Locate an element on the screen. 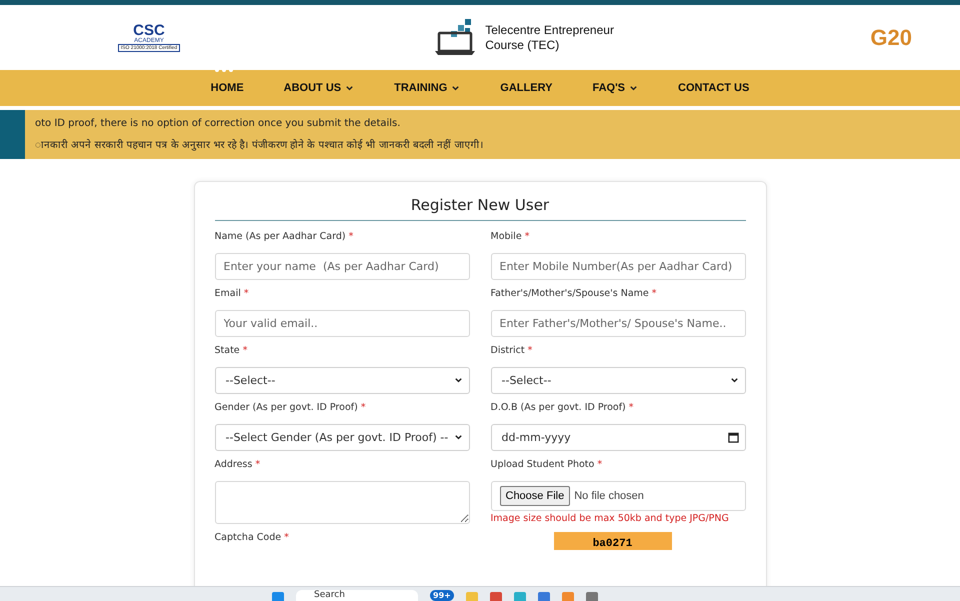  notice-text: ानकारी अपने सरकारी पहचान पत्र के अनुसार भर रहे है। पंजीकरण होने के पश्चात कोई भी जानकरी बदली नहीं जाएगी। is located at coordinates (259, 145).